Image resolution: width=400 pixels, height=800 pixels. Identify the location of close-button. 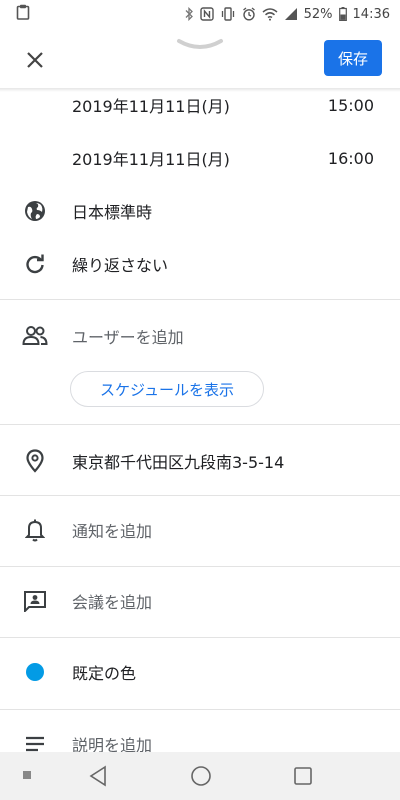
(35, 60).